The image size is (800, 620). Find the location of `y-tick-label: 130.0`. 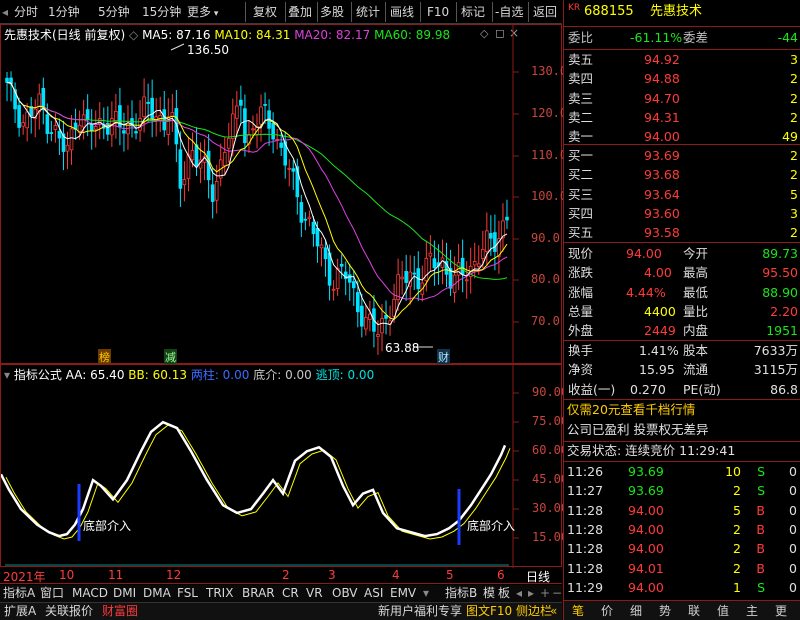

y-tick-label: 130.0 is located at coordinates (549, 71).